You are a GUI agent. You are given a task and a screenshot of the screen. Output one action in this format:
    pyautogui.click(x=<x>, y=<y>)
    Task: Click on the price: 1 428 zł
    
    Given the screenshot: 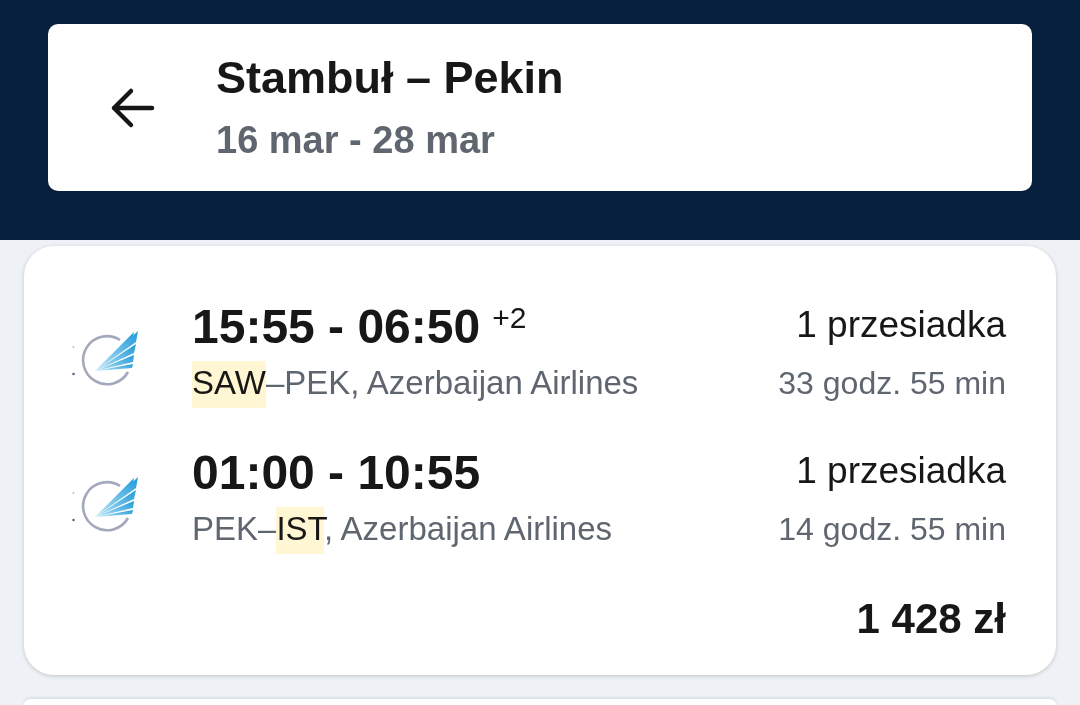 What is the action you would take?
    pyautogui.click(x=931, y=619)
    